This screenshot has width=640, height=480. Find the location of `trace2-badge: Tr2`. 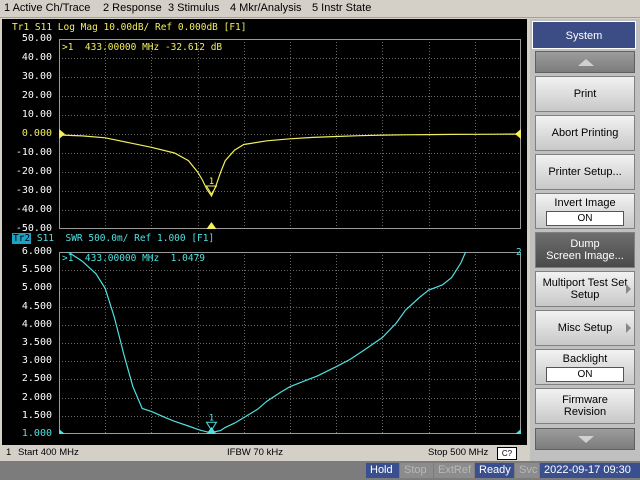

trace2-badge: Tr2 is located at coordinates (22, 238).